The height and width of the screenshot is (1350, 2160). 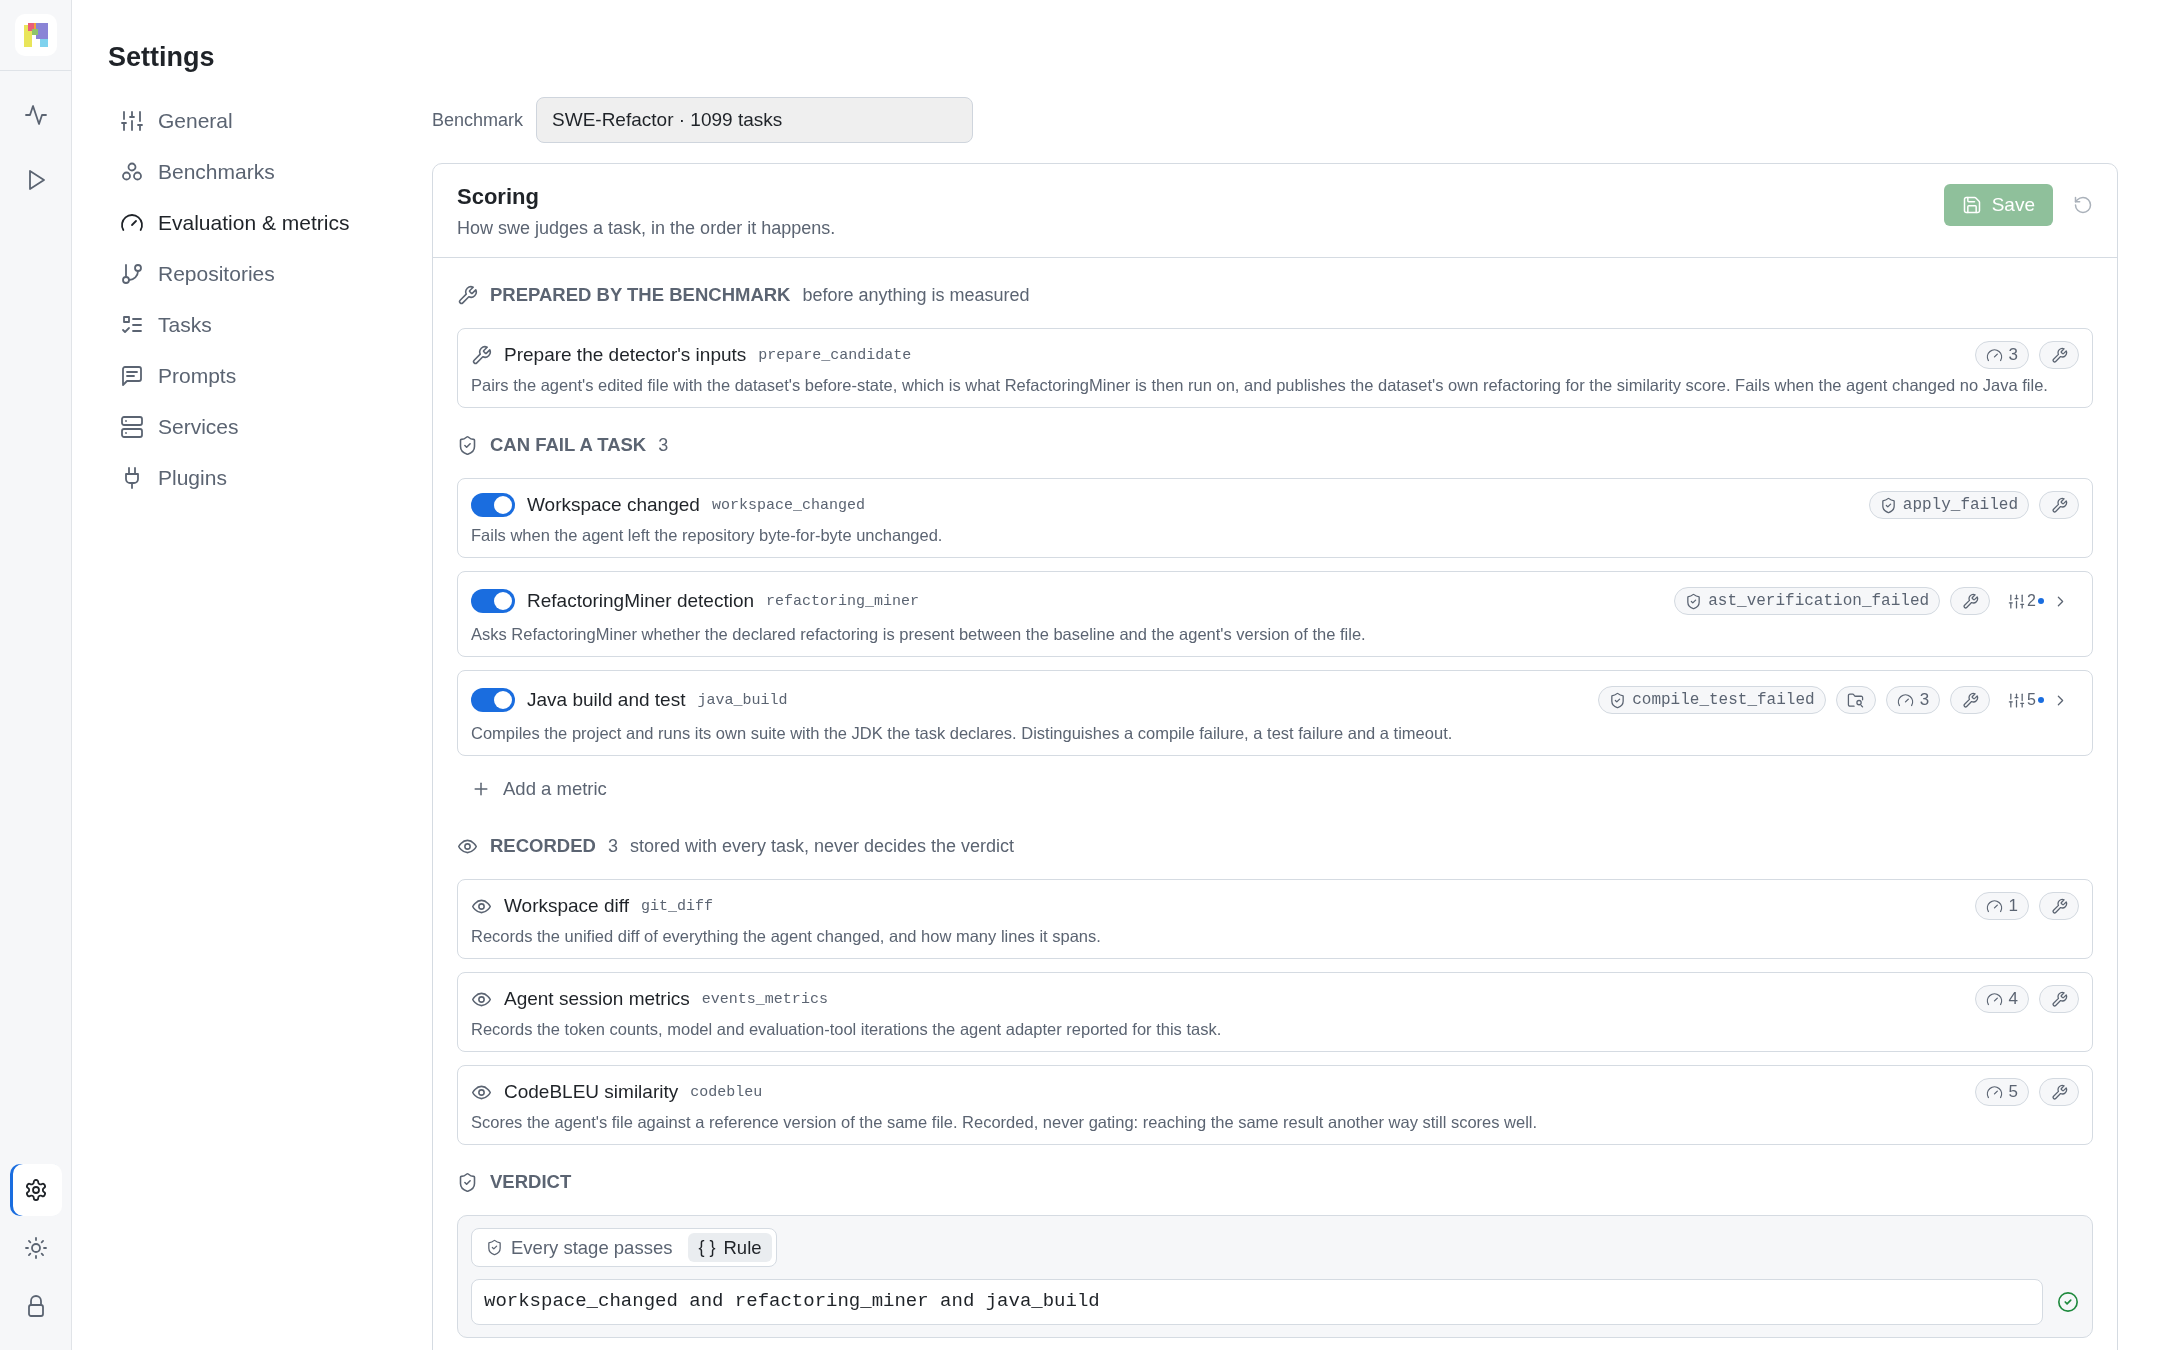 I want to click on metric-title: Agent session metrics, so click(x=597, y=999).